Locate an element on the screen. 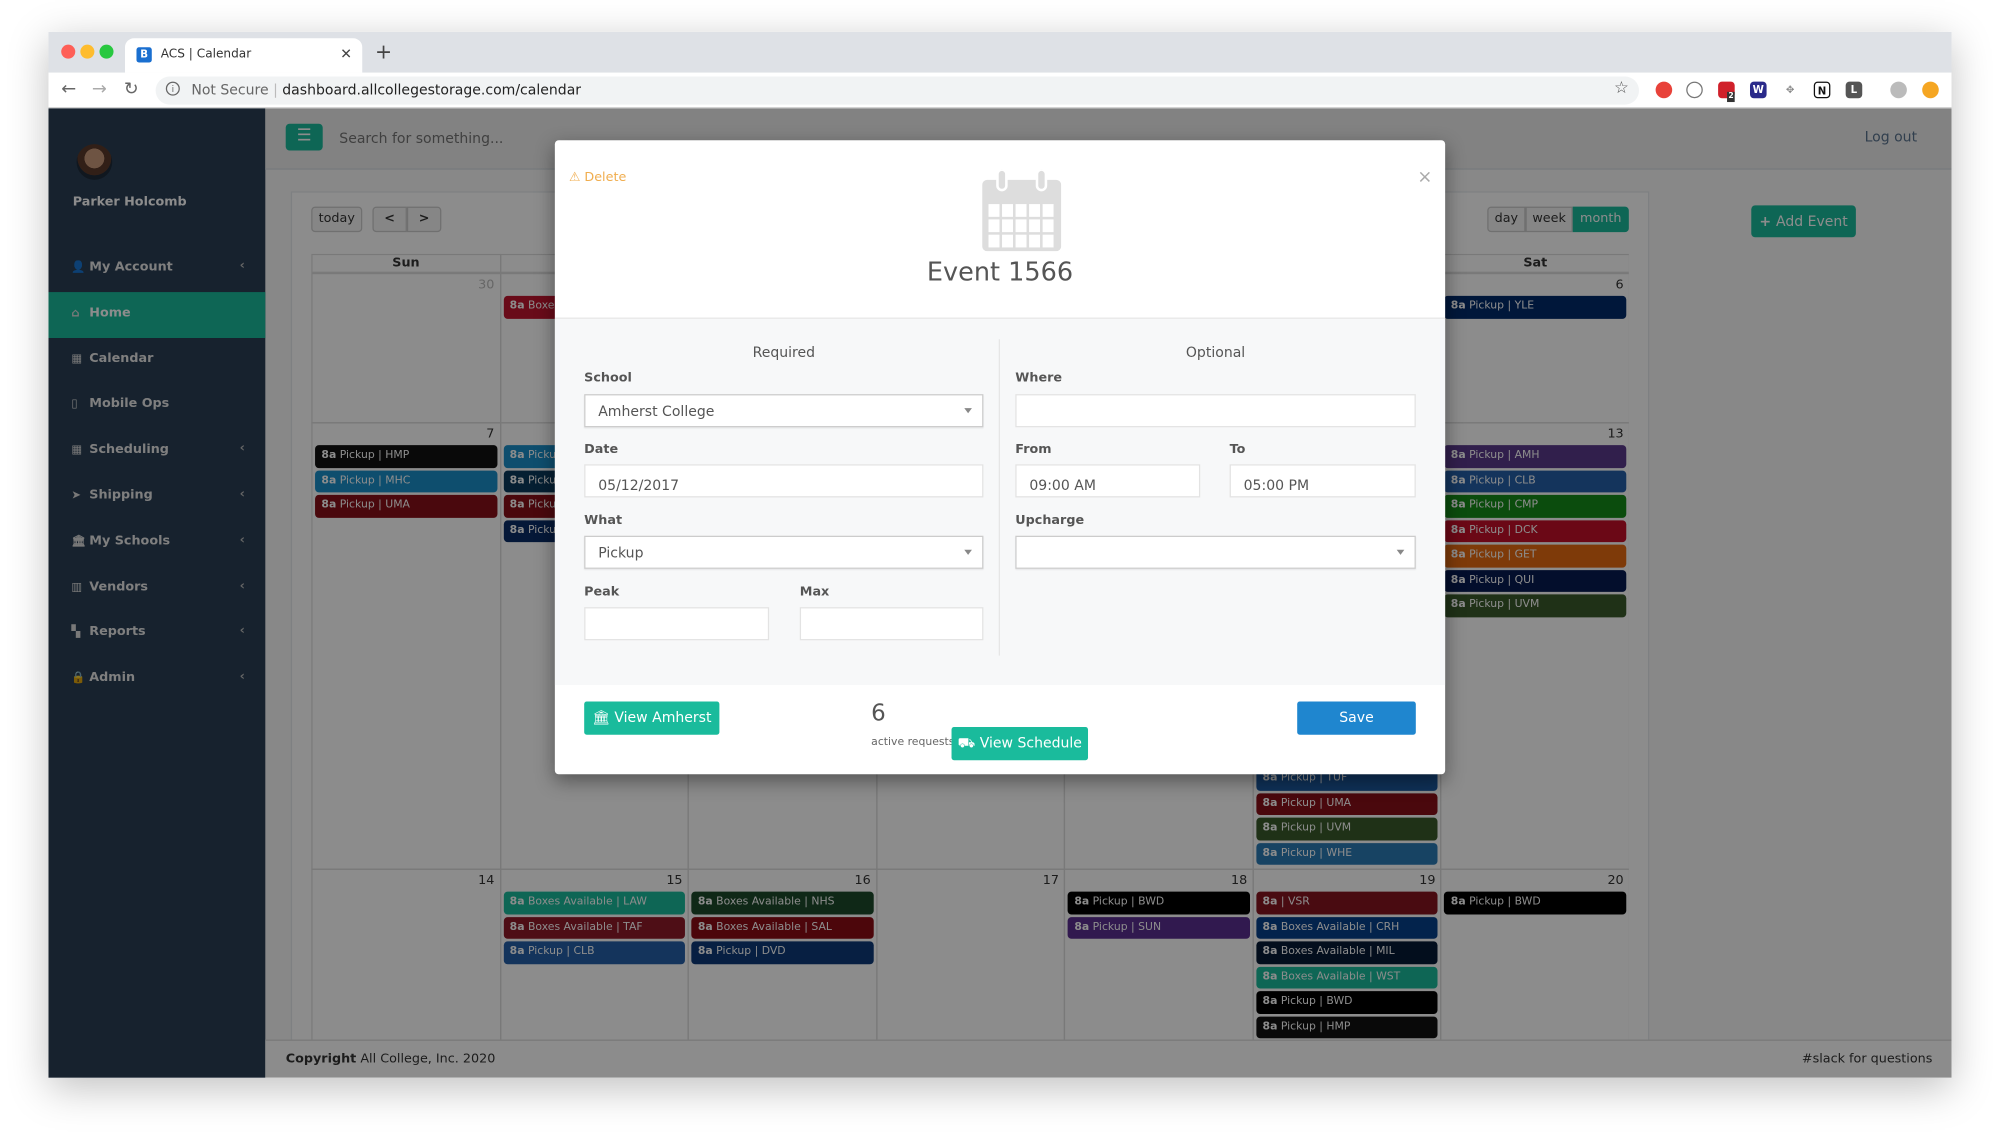  peak-input is located at coordinates (677, 624).